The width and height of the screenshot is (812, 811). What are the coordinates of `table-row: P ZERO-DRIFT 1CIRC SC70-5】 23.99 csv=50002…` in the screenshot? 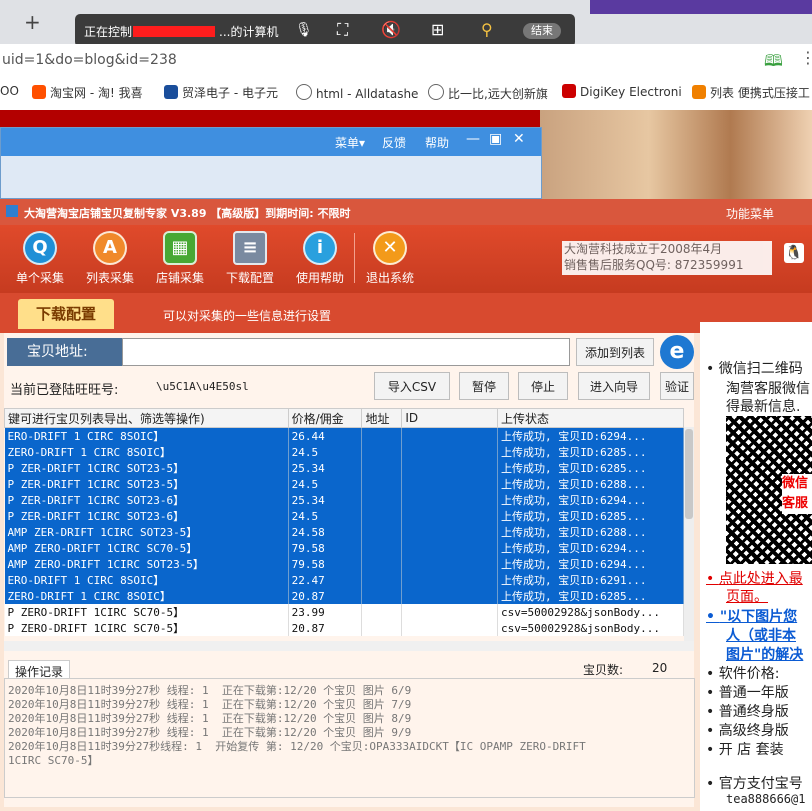 It's located at (344, 612).